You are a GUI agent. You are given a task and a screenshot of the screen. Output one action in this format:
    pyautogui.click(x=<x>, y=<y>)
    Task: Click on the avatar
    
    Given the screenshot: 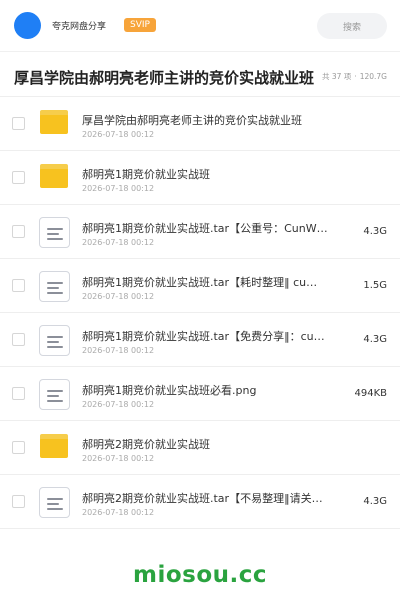 What is the action you would take?
    pyautogui.click(x=27, y=25)
    